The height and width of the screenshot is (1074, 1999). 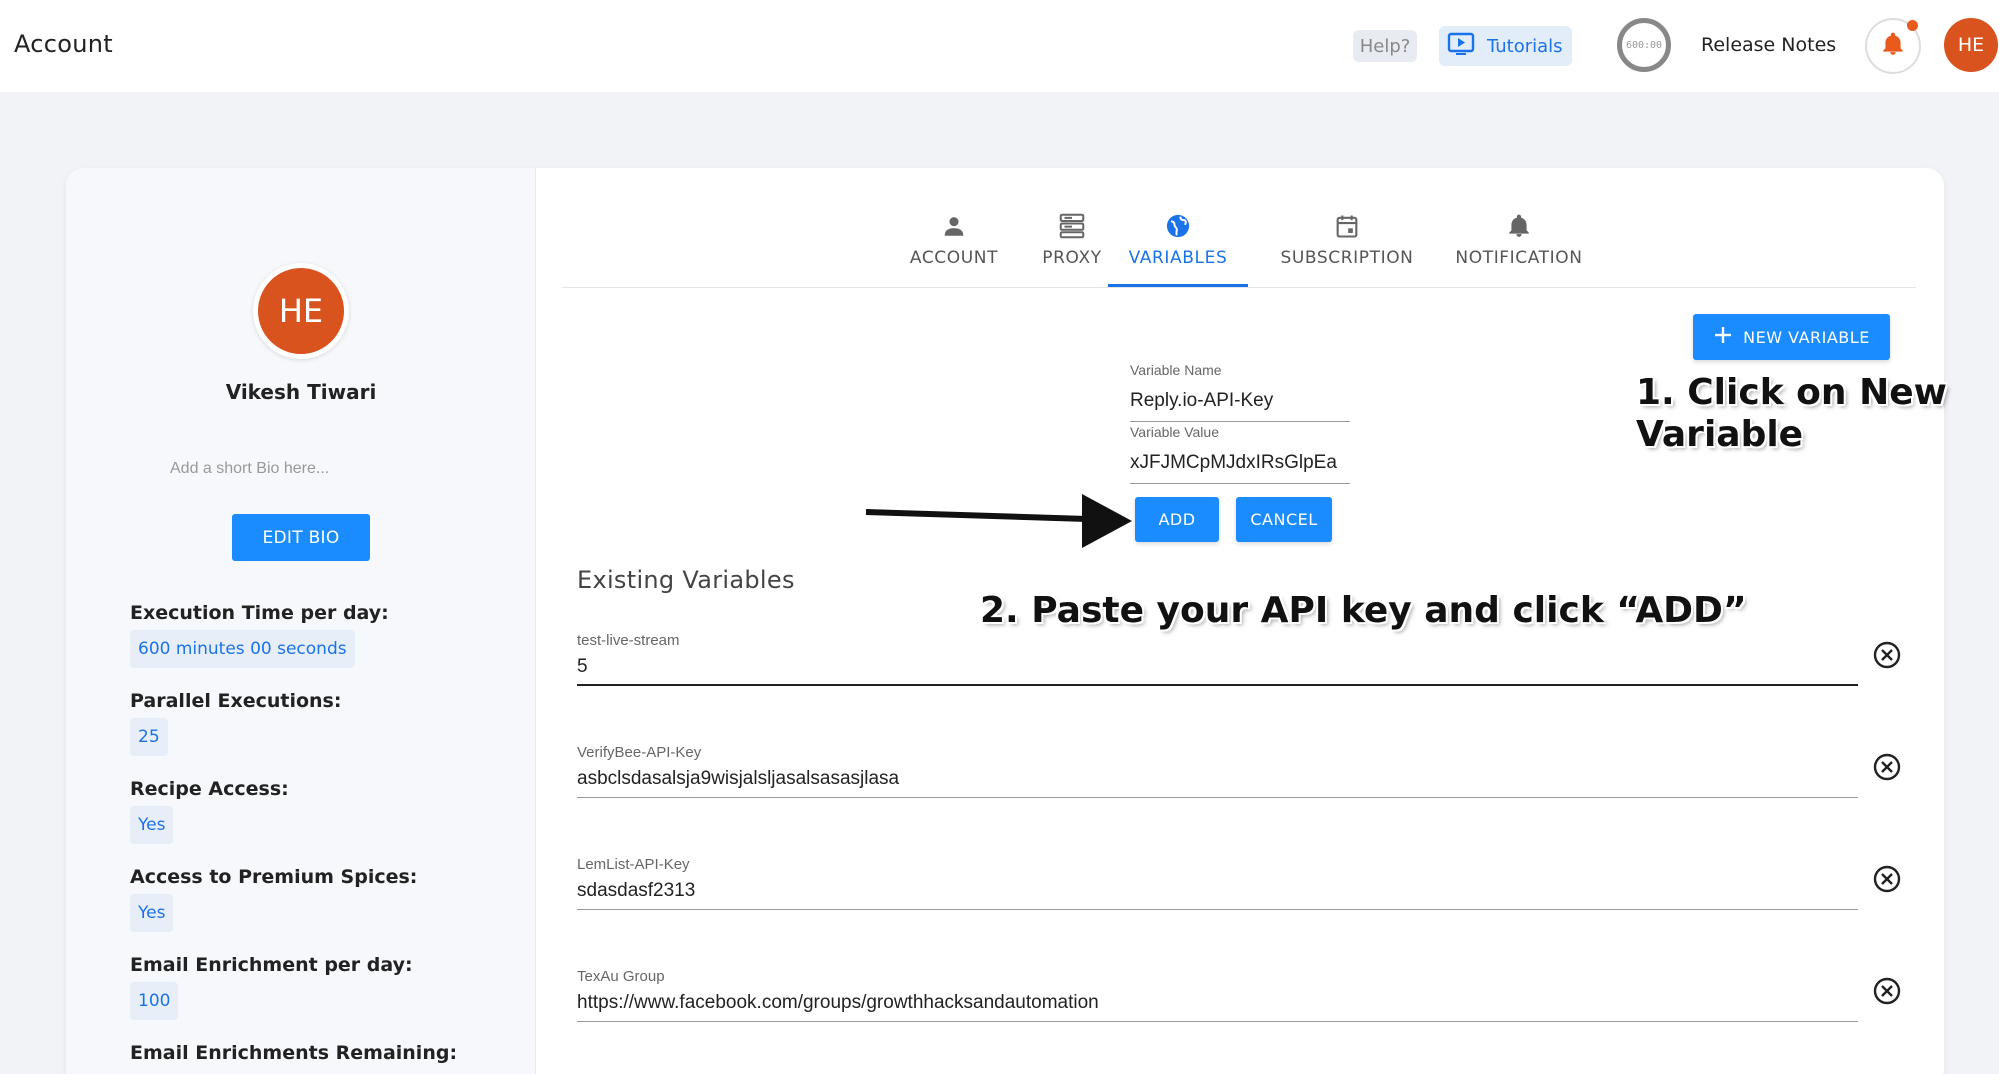 I want to click on variable-name: TexAu Group, so click(x=621, y=976).